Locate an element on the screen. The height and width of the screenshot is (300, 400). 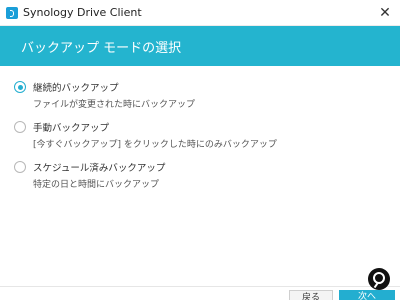
radio-continuous-backup is located at coordinates (20, 87).